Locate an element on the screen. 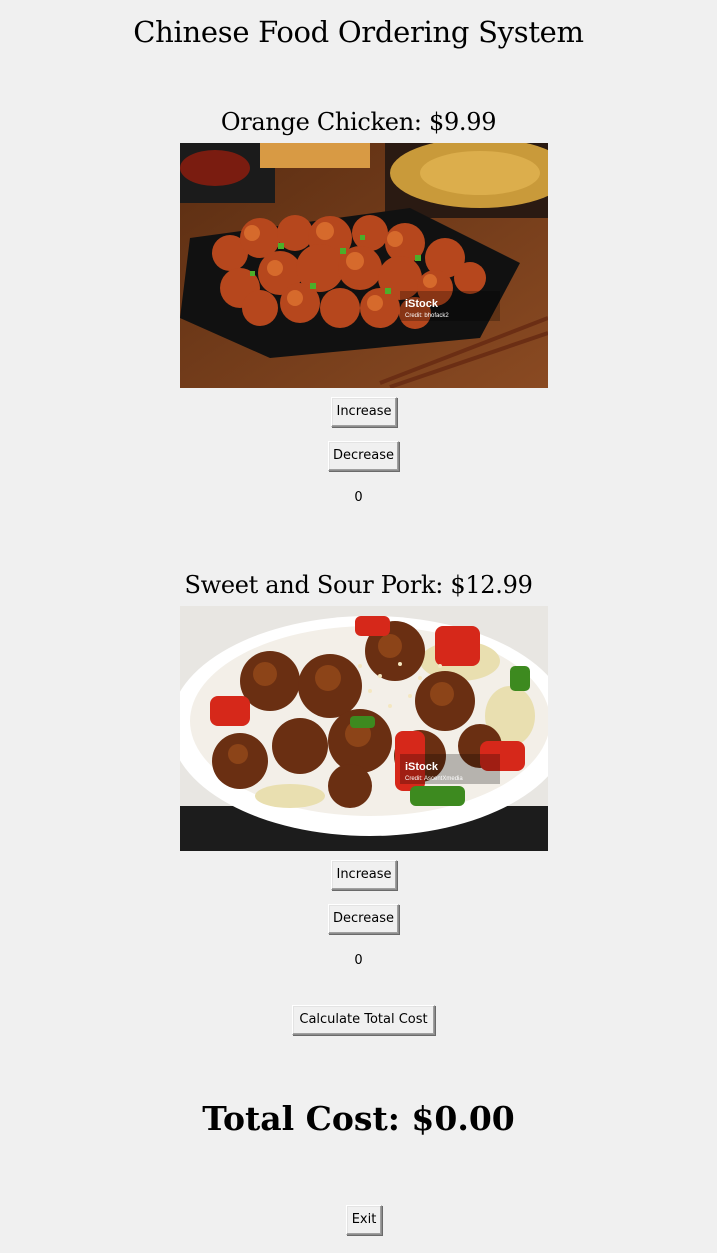 The width and height of the screenshot is (717, 1253). decrease-orange-chicken-button: Decrease is located at coordinates (363, 456).